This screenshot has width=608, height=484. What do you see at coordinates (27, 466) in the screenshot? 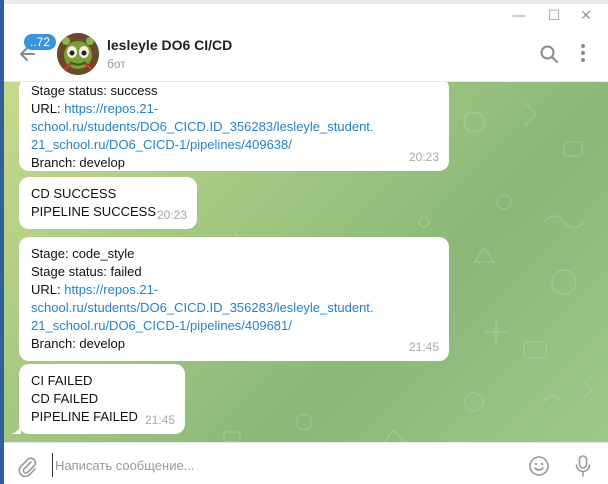
I see `paperclip-icon` at bounding box center [27, 466].